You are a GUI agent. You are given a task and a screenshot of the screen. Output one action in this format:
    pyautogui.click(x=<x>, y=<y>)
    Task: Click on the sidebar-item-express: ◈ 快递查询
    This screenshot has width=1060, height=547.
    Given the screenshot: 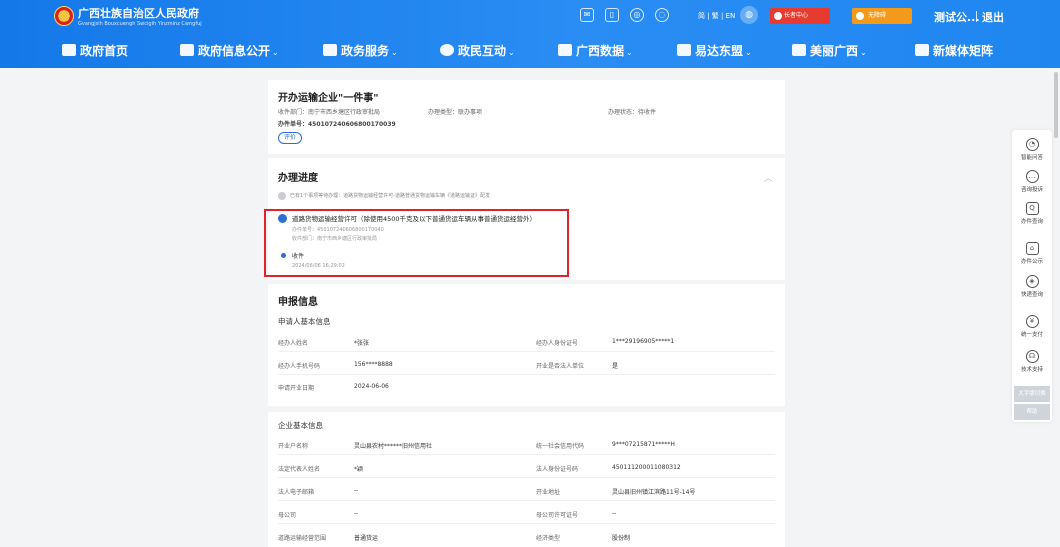 What is the action you would take?
    pyautogui.click(x=1032, y=286)
    